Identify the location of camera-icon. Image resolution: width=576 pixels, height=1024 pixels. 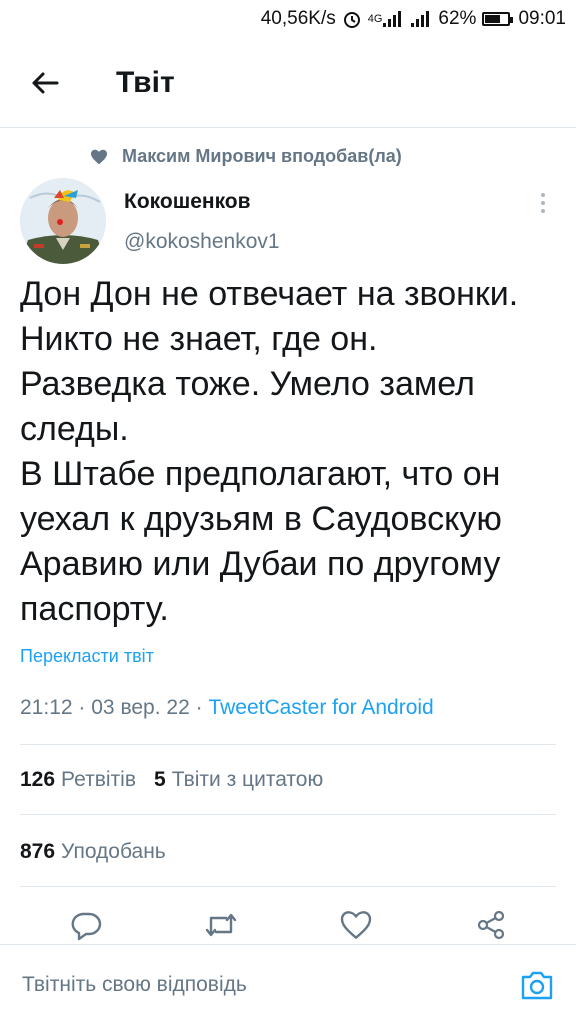
(537, 985).